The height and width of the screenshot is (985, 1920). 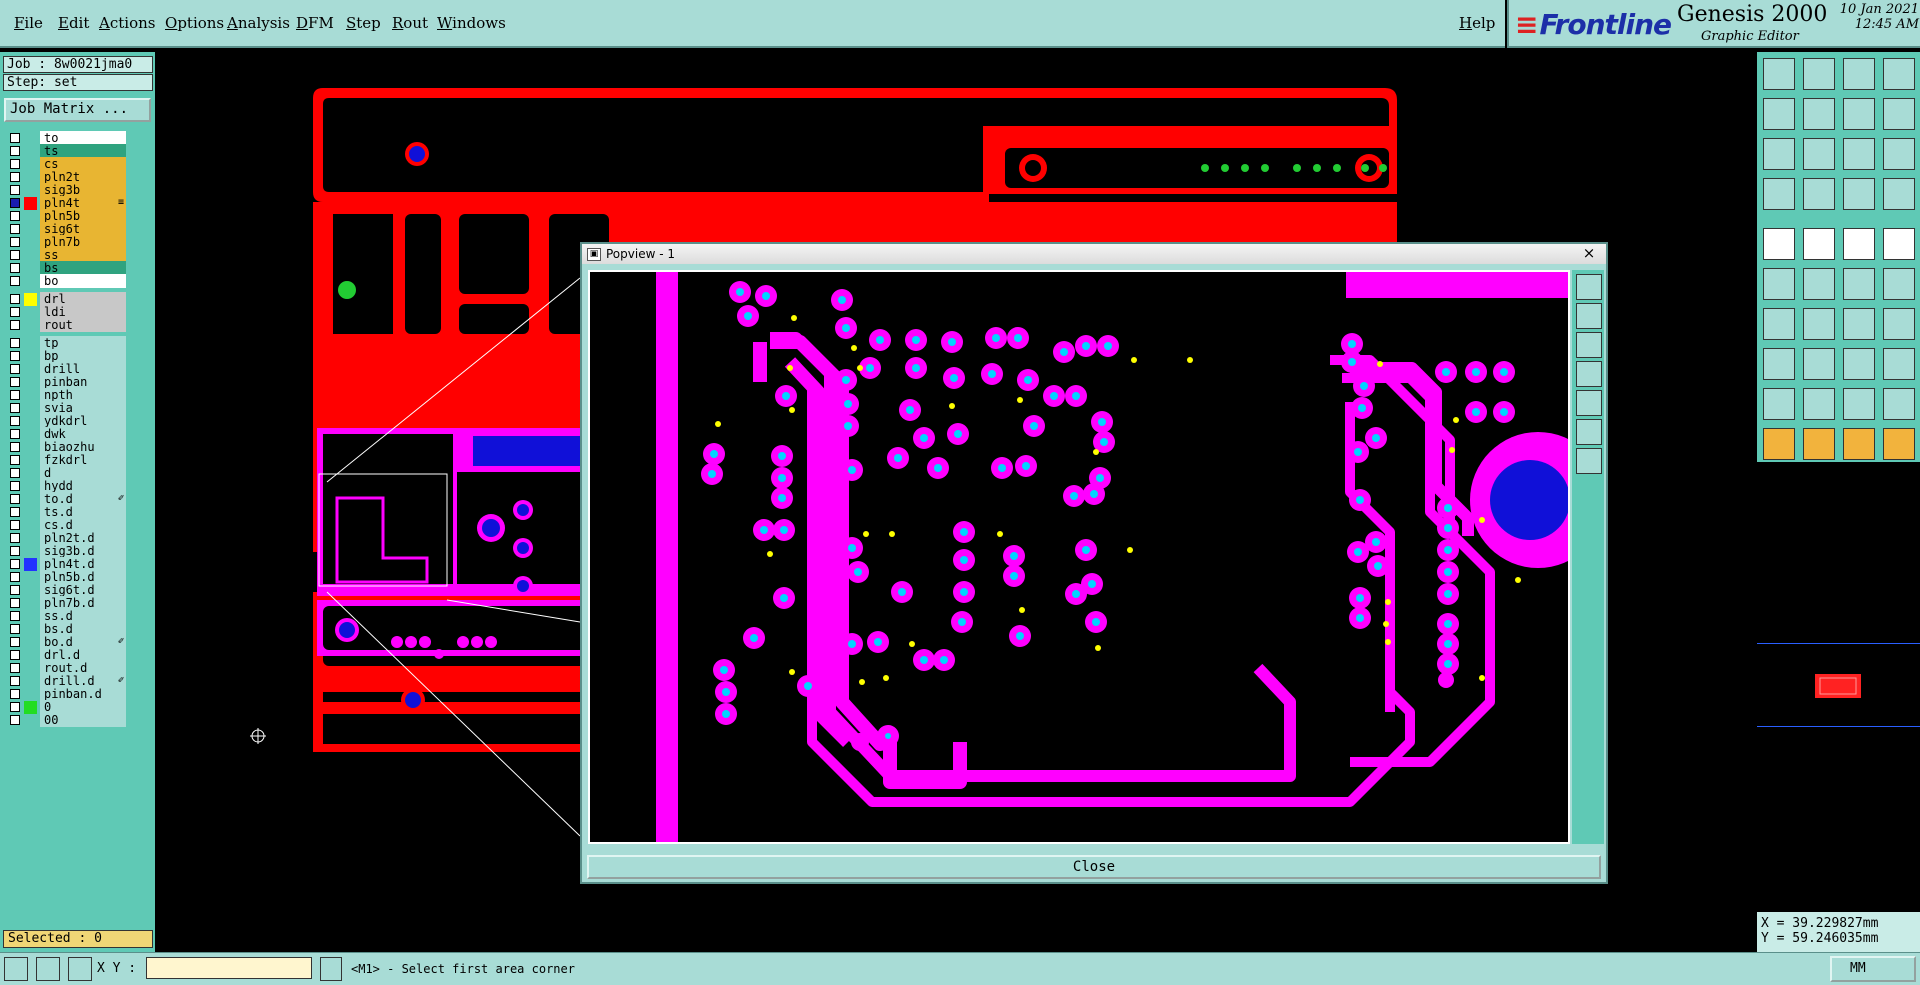 I want to click on split-view-icon, so click(x=1899, y=74).